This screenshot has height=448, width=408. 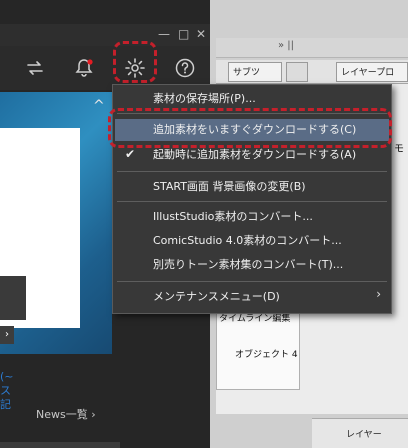 I want to click on side-label: モ, so click(x=399, y=149).